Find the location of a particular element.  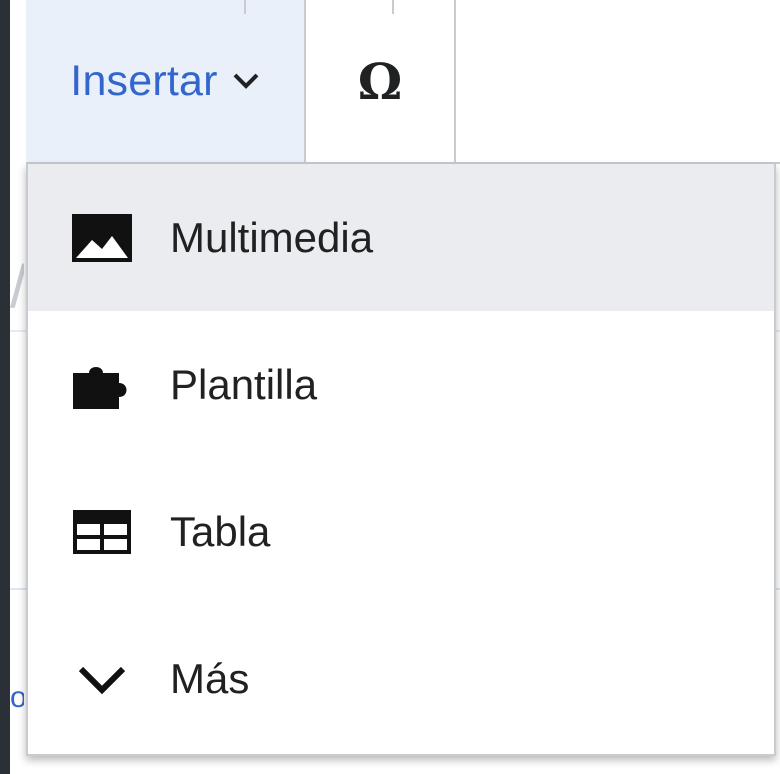

table-icon is located at coordinates (102, 532).